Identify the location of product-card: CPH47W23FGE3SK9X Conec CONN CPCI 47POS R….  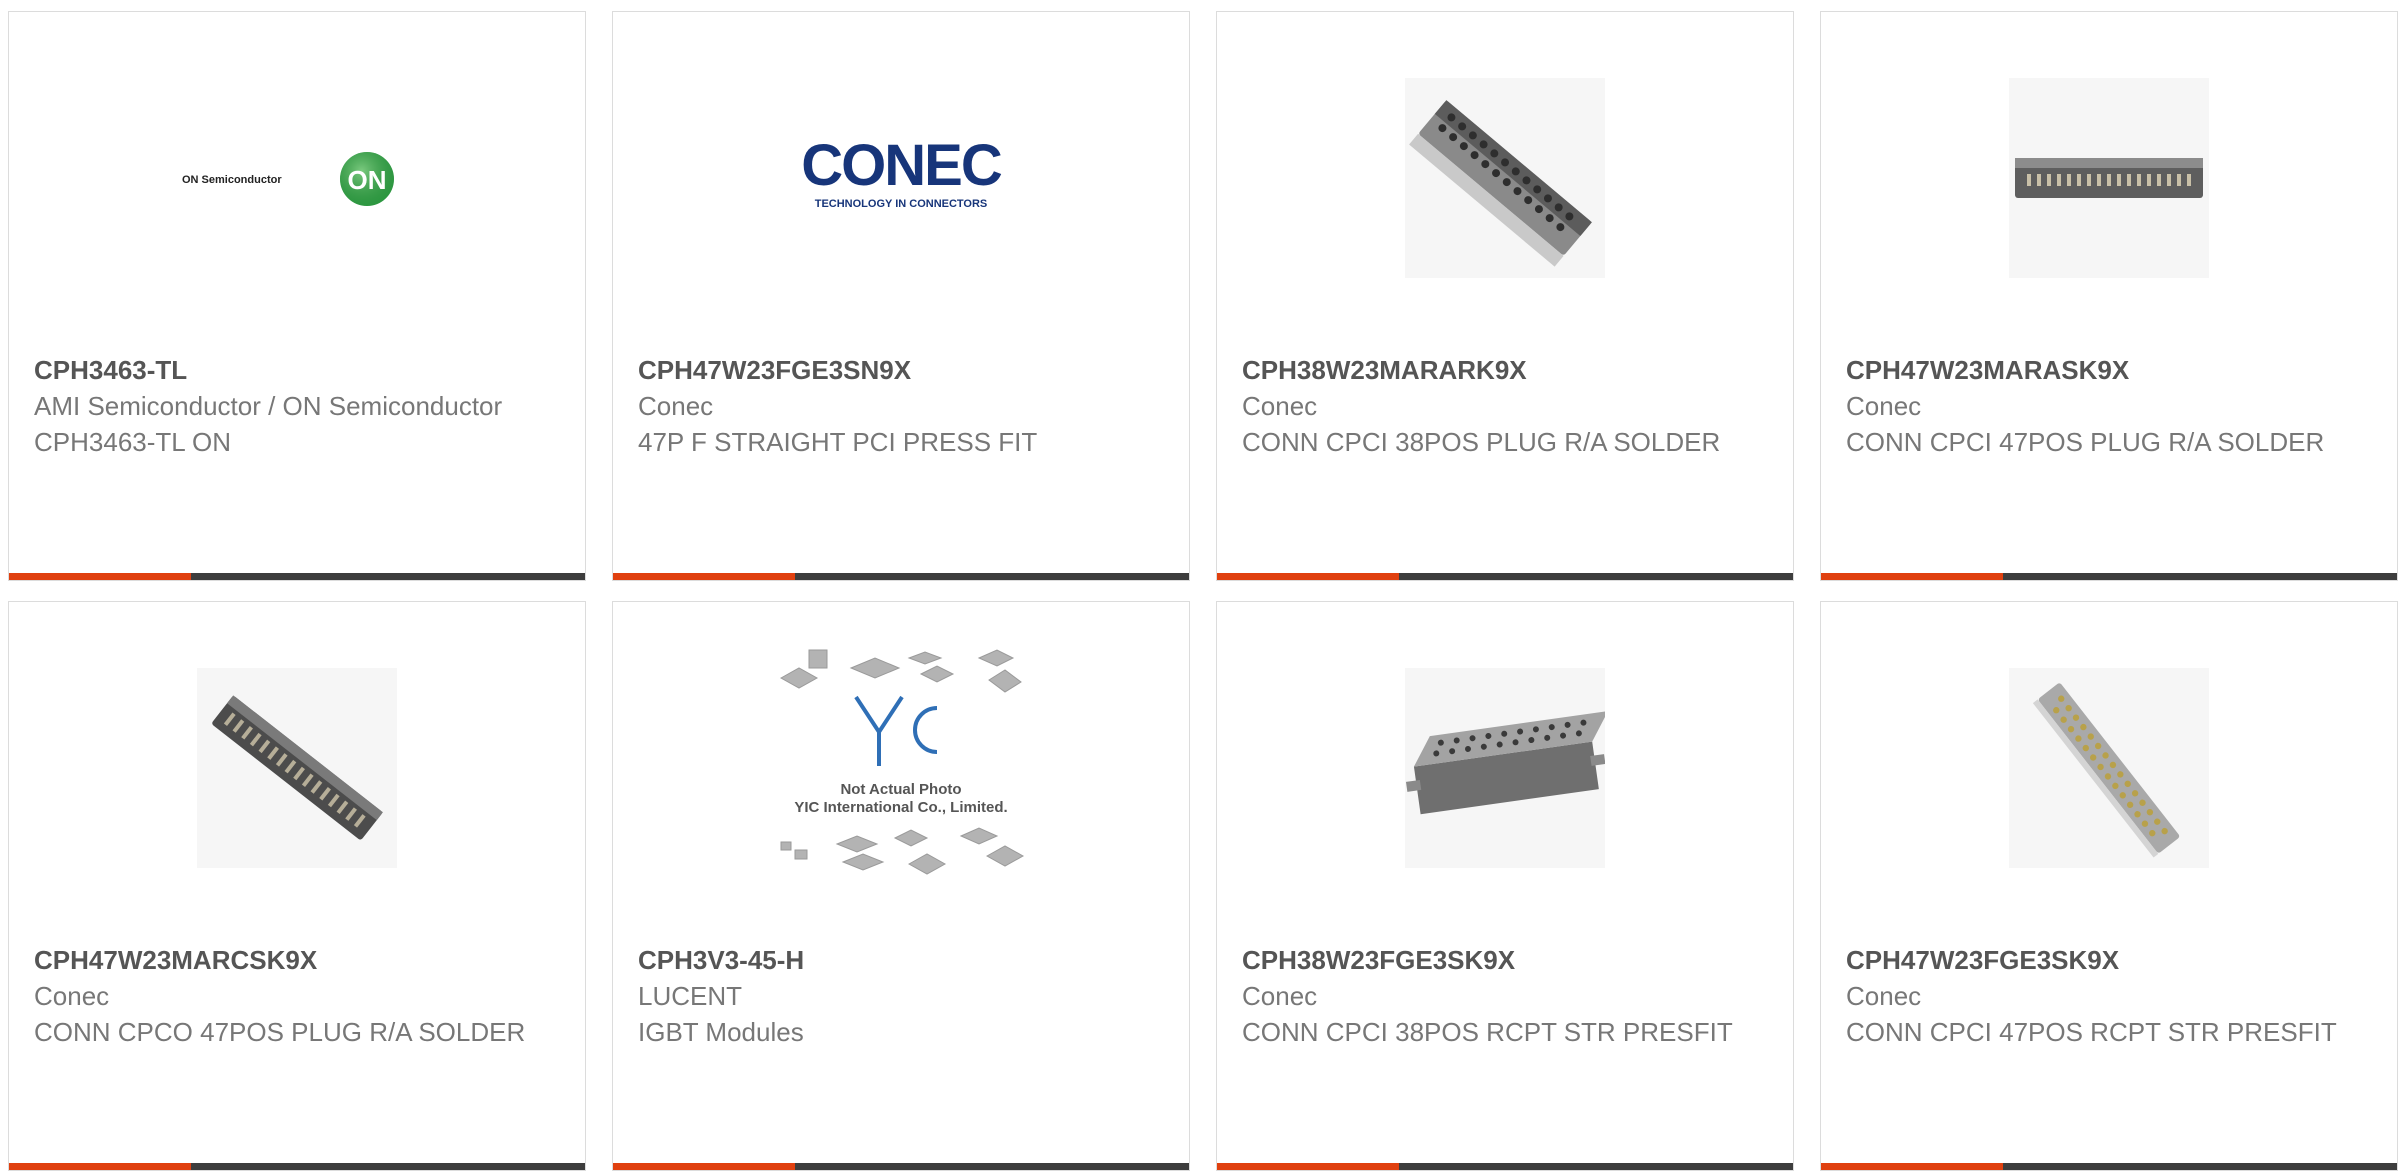
(2109, 886).